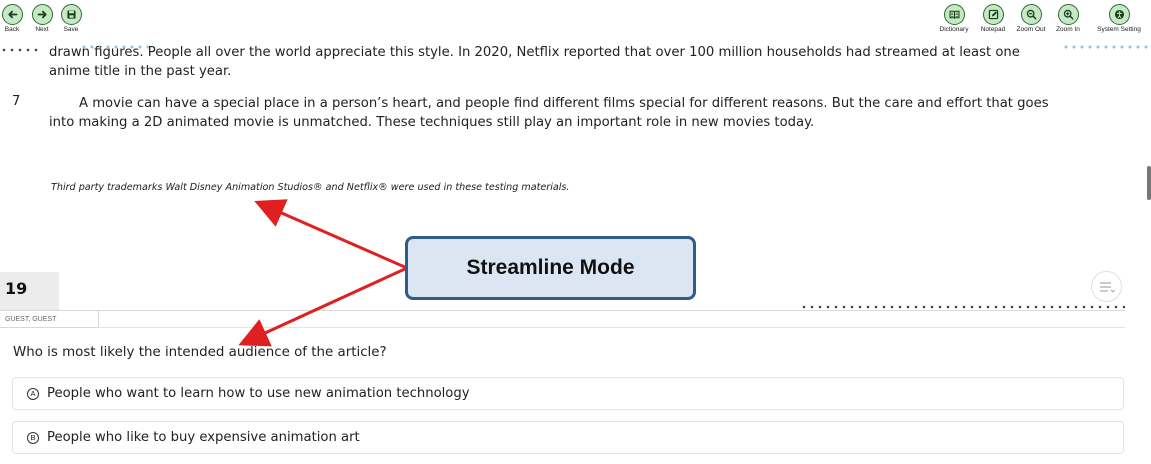 The width and height of the screenshot is (1151, 464). I want to click on system-settings-button: System Setting, so click(1119, 20).